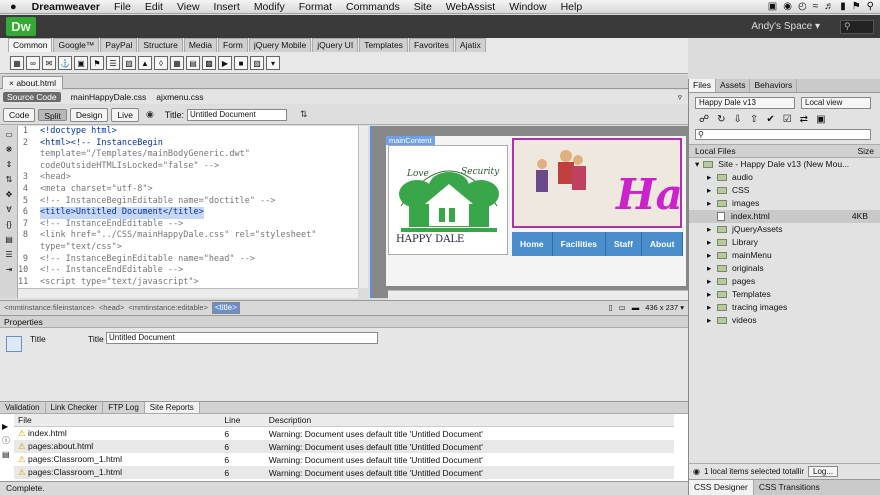  Describe the element at coordinates (6, 441) in the screenshot. I see `info-icon: ⓘ` at that location.